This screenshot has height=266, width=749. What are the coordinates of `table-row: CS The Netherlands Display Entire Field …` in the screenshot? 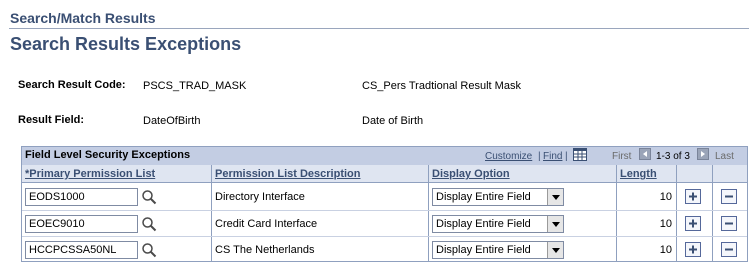 It's located at (384, 249).